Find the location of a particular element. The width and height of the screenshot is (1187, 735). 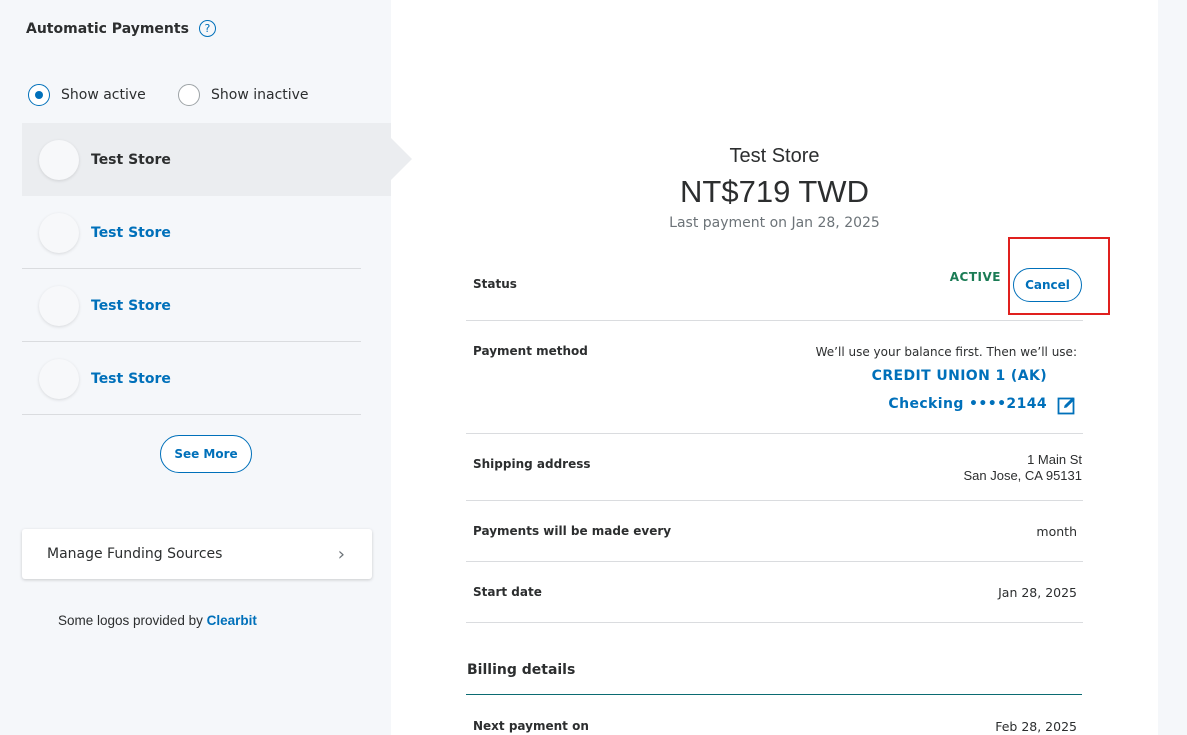

sidebar-title: Automatic Payments ? is located at coordinates (121, 28).